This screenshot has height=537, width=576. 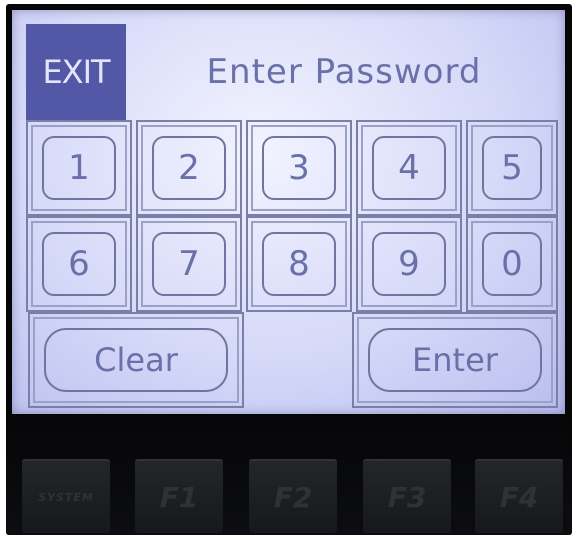 I want to click on f1-function-key: F1, so click(x=179, y=496).